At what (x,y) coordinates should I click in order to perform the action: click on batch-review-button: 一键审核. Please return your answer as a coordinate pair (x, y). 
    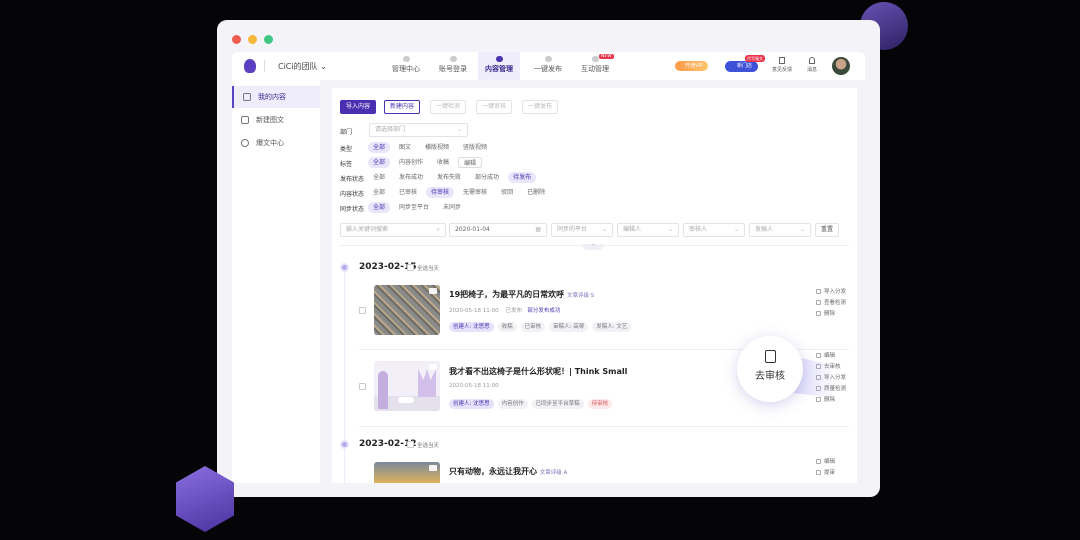
    Looking at the image, I should click on (494, 107).